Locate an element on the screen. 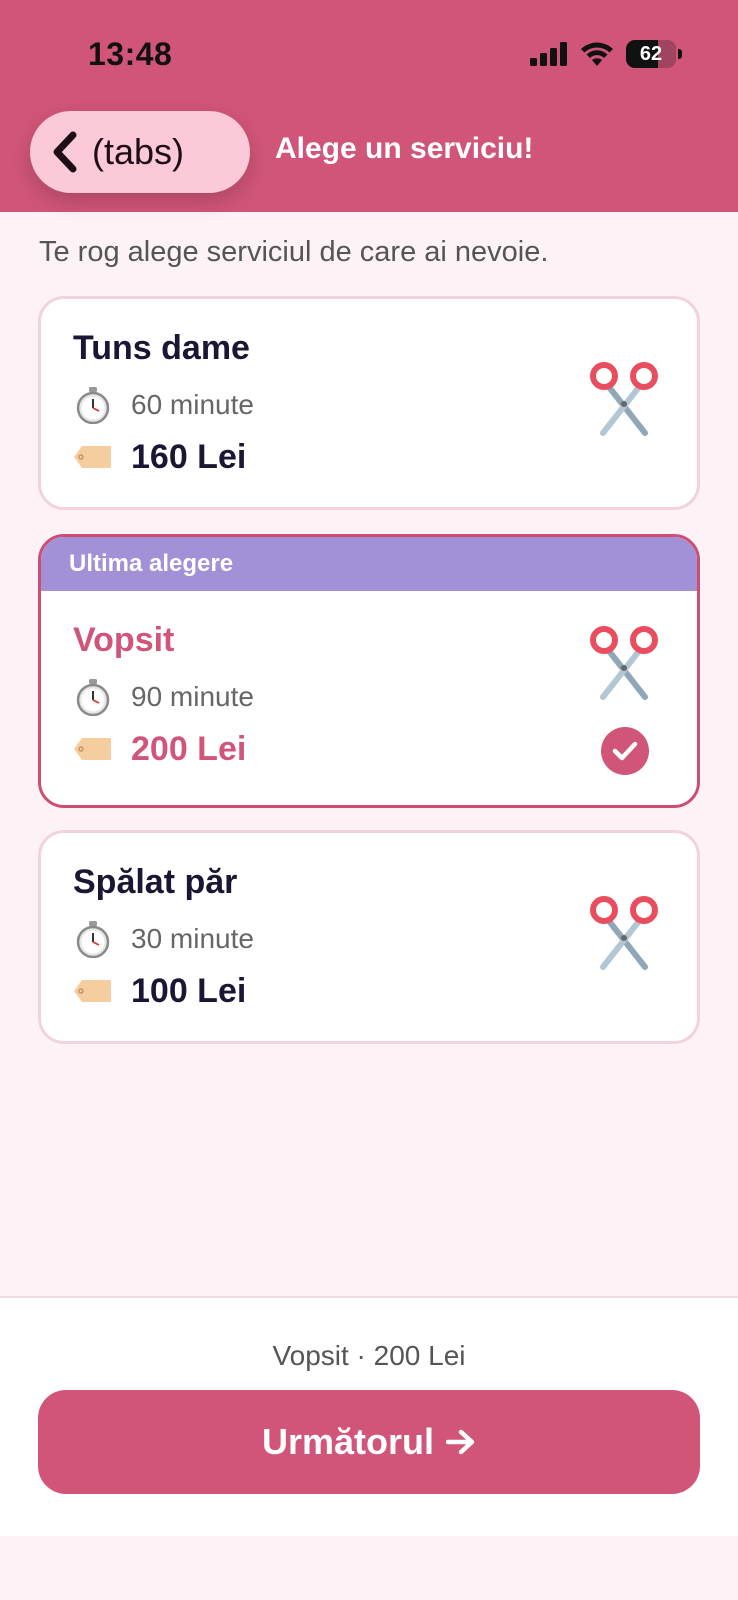 The image size is (738, 1600). service-price: 100 Lei is located at coordinates (189, 990).